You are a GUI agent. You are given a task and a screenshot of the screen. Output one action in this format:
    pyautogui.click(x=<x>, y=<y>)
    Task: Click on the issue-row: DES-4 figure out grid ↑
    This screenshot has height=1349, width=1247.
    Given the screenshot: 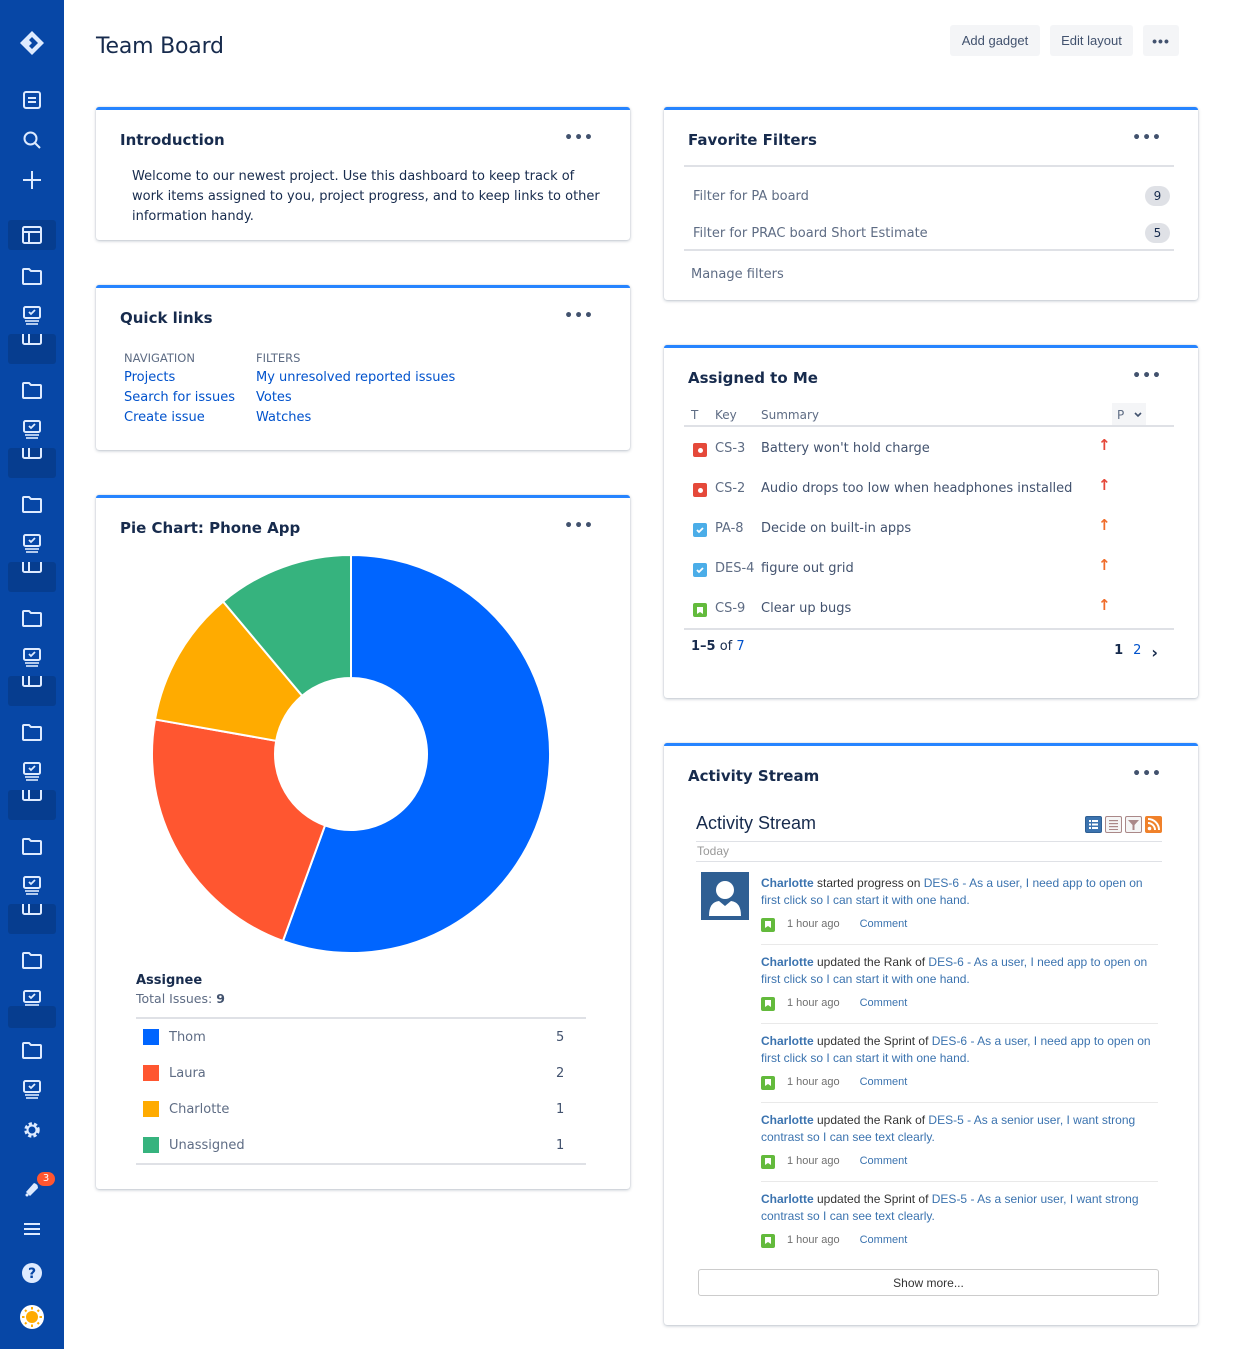 What is the action you would take?
    pyautogui.click(x=929, y=569)
    